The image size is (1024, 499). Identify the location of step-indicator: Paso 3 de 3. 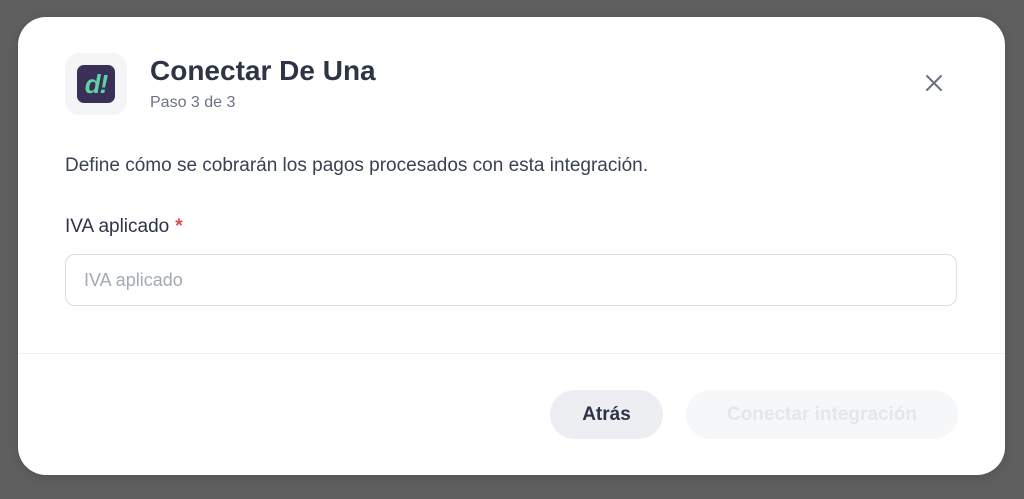
(193, 102).